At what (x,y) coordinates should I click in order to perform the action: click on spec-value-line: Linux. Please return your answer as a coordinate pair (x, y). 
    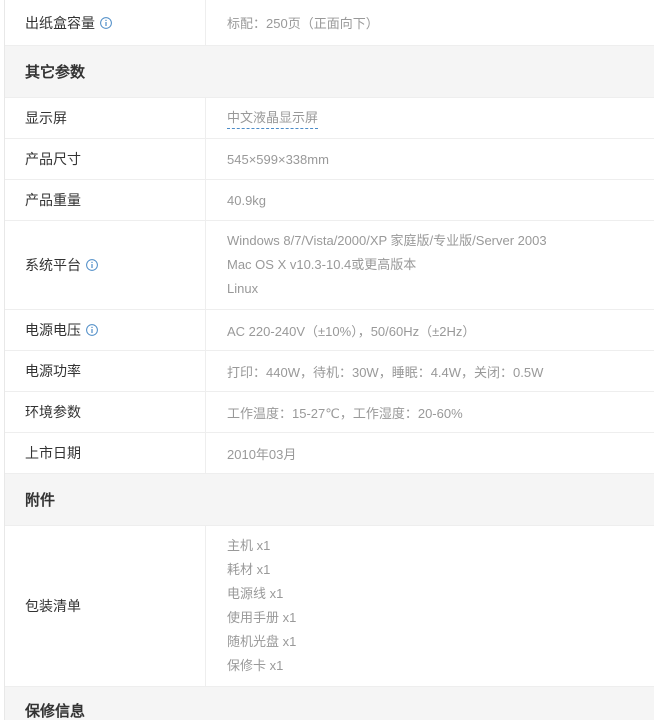
    Looking at the image, I should click on (243, 288).